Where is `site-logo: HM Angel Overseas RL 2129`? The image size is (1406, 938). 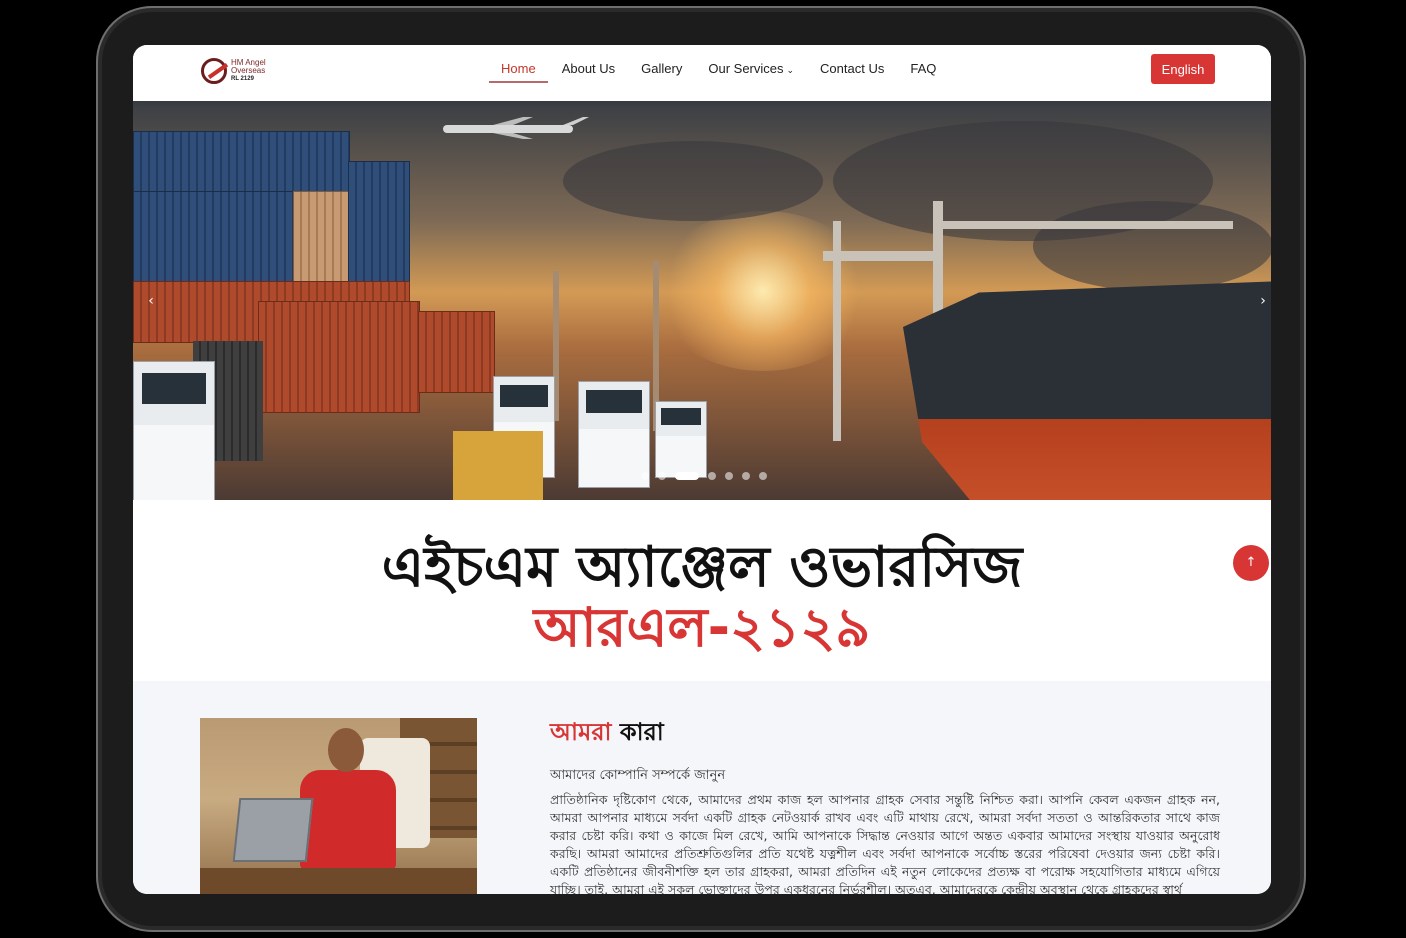 site-logo: HM Angel Overseas RL 2129 is located at coordinates (241, 71).